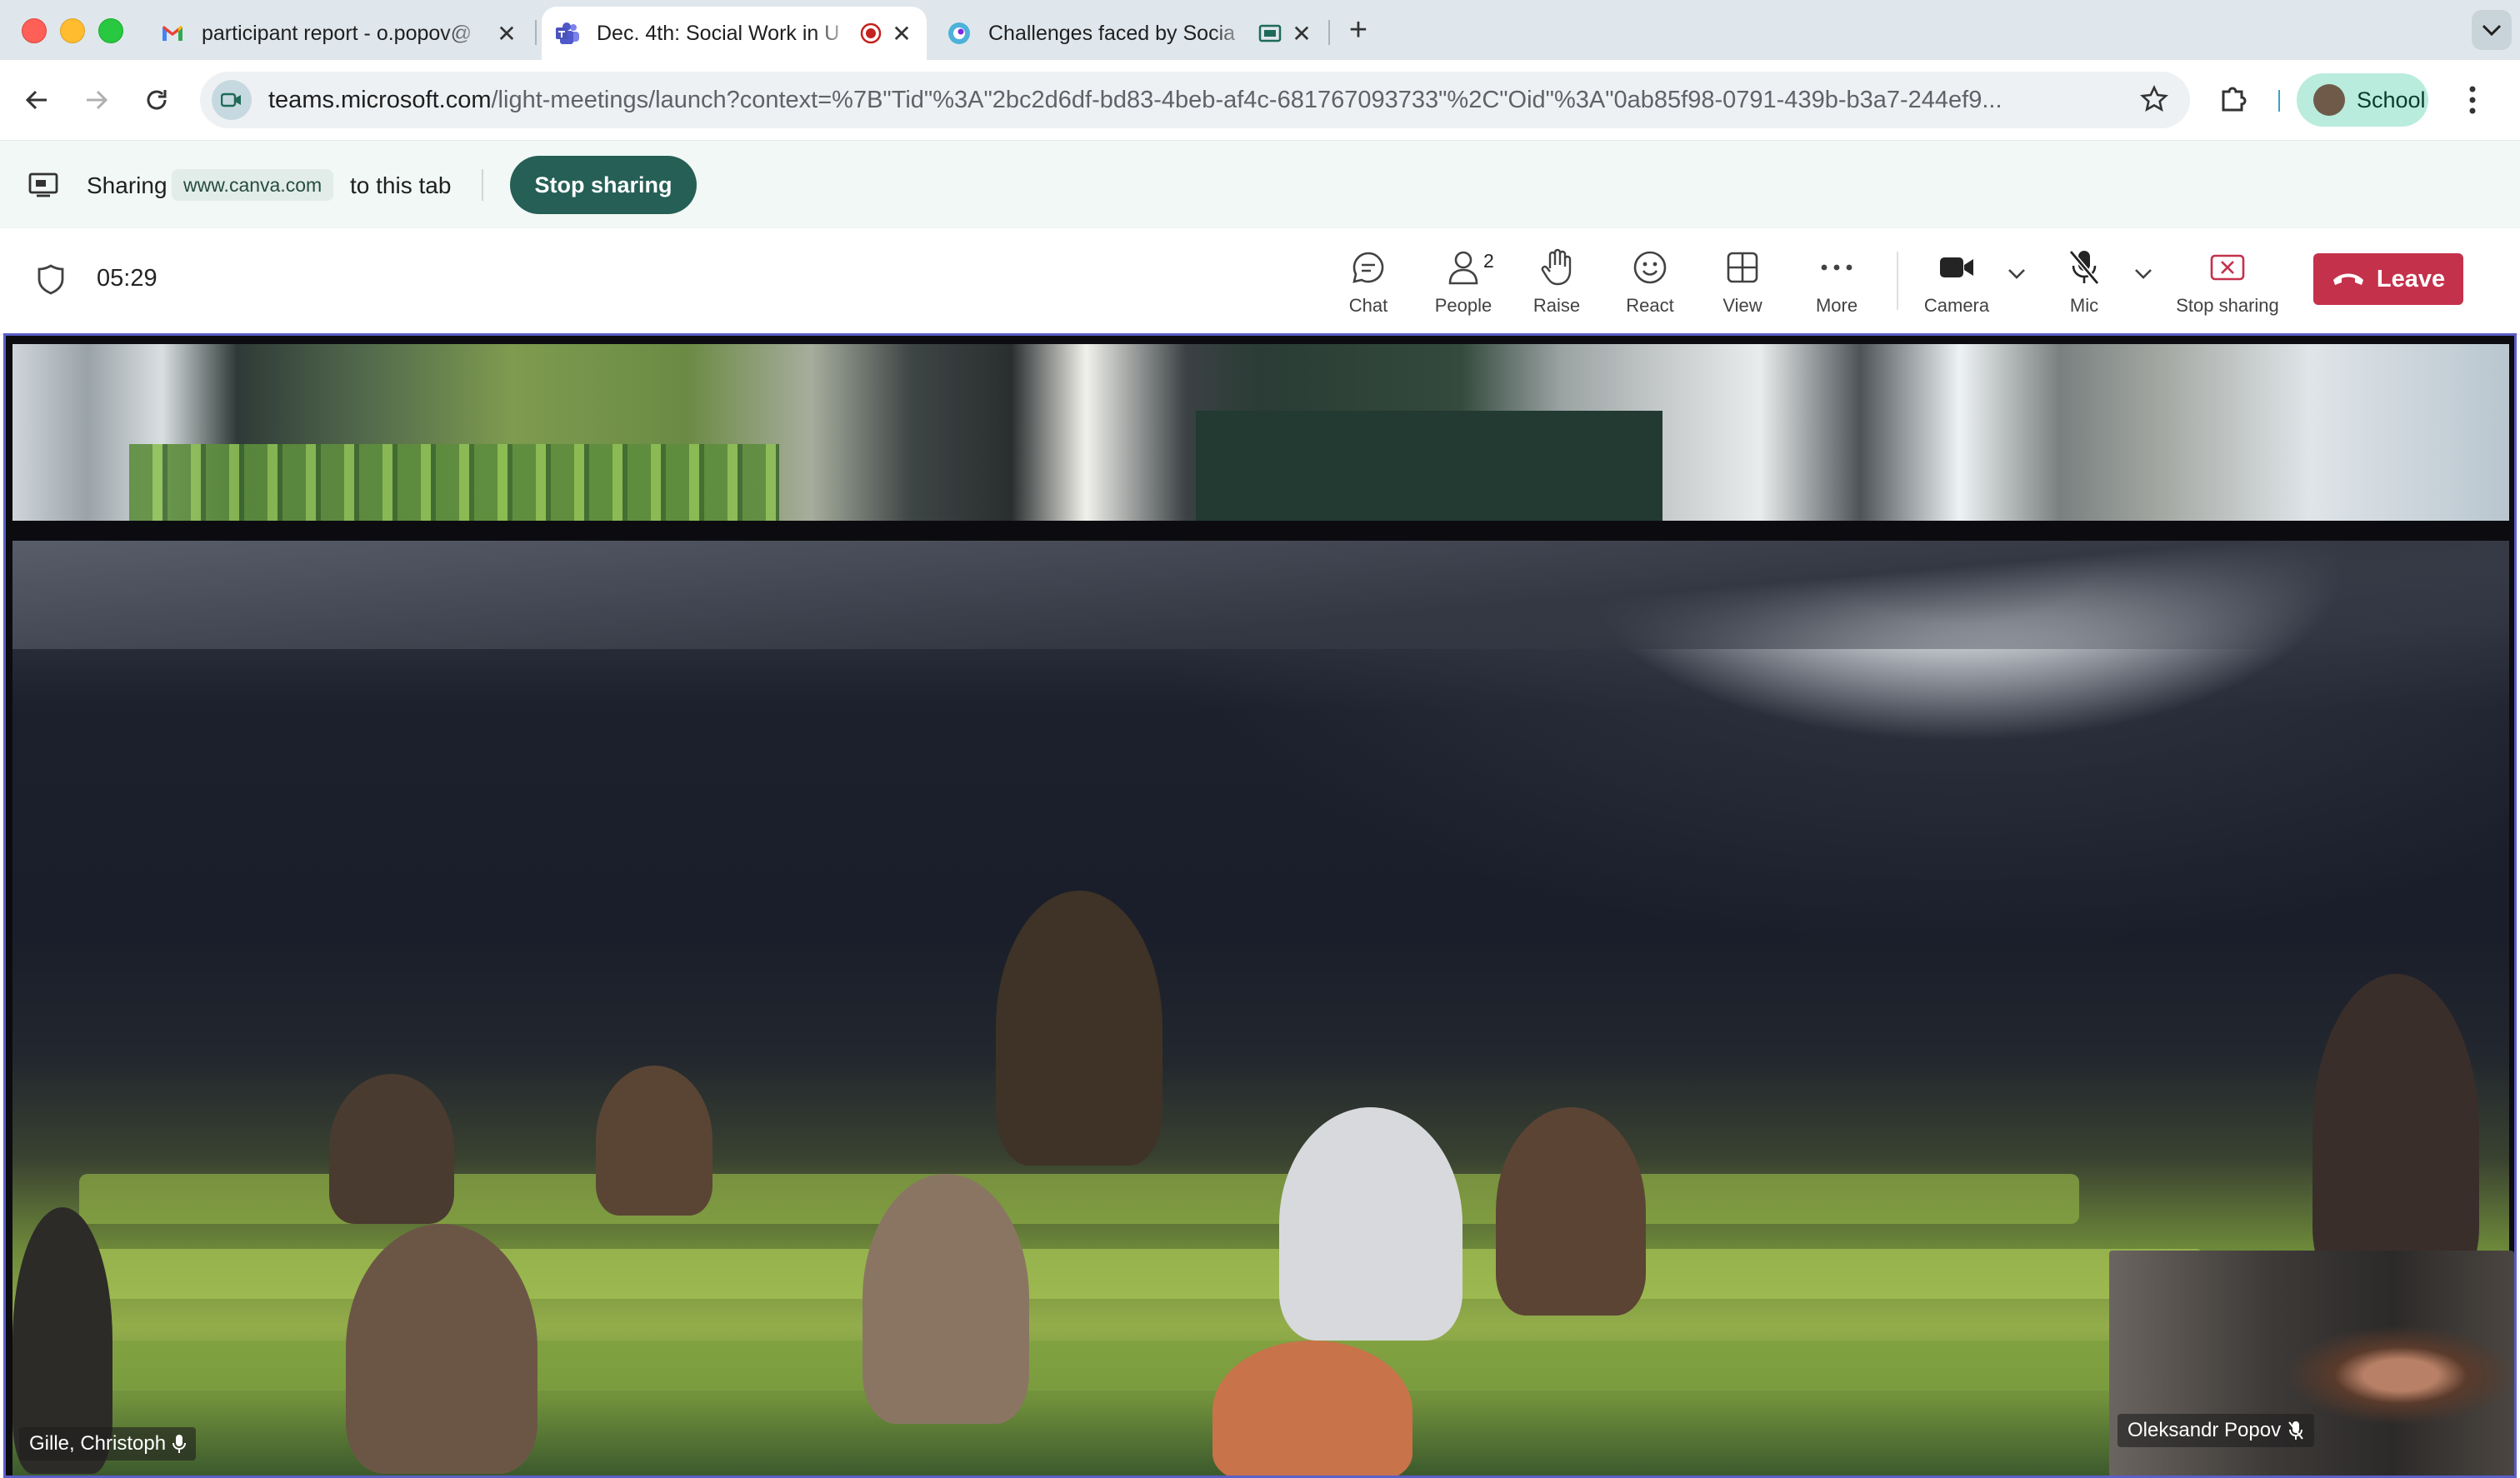 This screenshot has width=2520, height=1478. Describe the element at coordinates (1650, 267) in the screenshot. I see `smiley-icon` at that location.